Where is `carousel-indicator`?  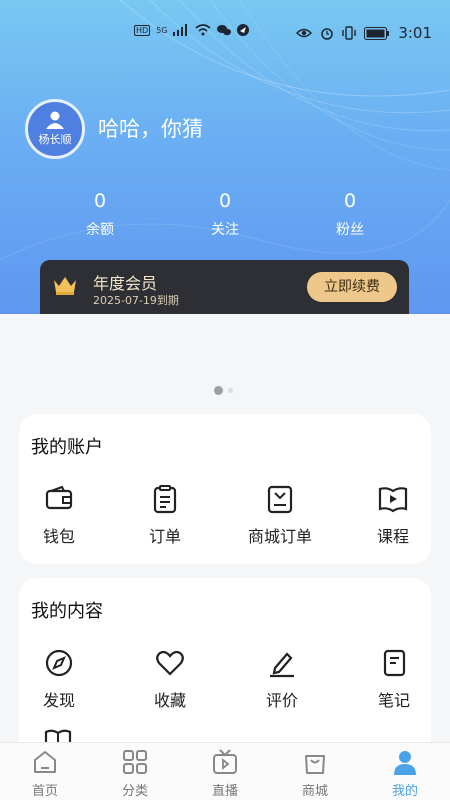
carousel-indicator is located at coordinates (223, 390).